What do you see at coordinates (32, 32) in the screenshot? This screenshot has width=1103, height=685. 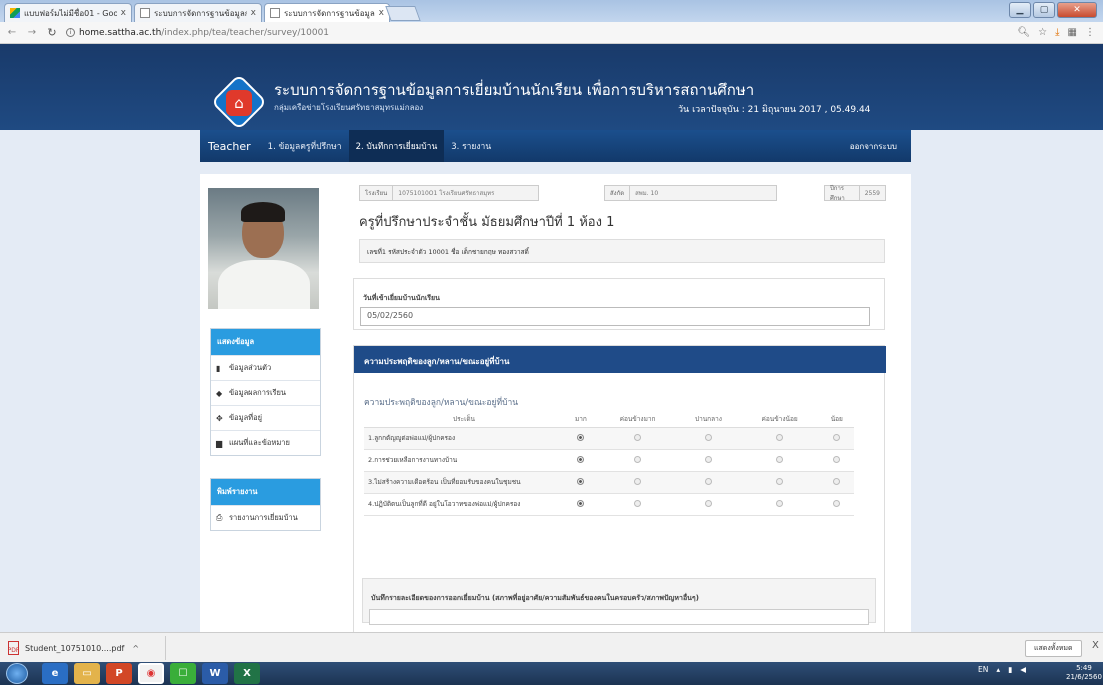 I see `forward-icon: →` at bounding box center [32, 32].